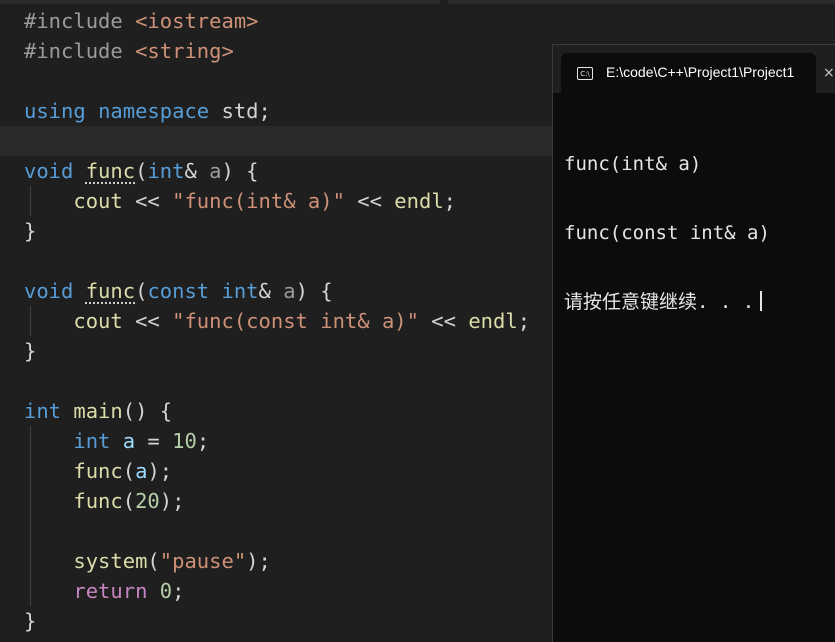 The image size is (835, 642). What do you see at coordinates (417, 21) in the screenshot?
I see `code-line: #include <iostream>` at bounding box center [417, 21].